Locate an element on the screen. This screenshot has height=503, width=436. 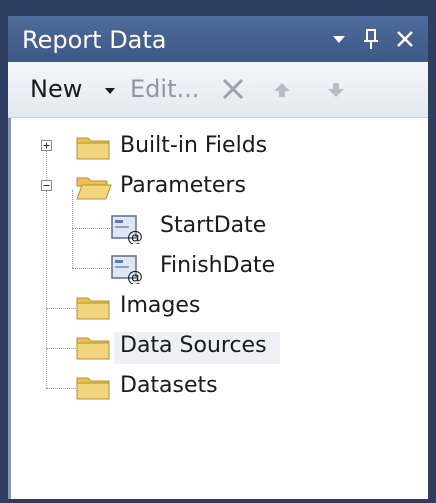
delete-x-icon is located at coordinates (233, 89).